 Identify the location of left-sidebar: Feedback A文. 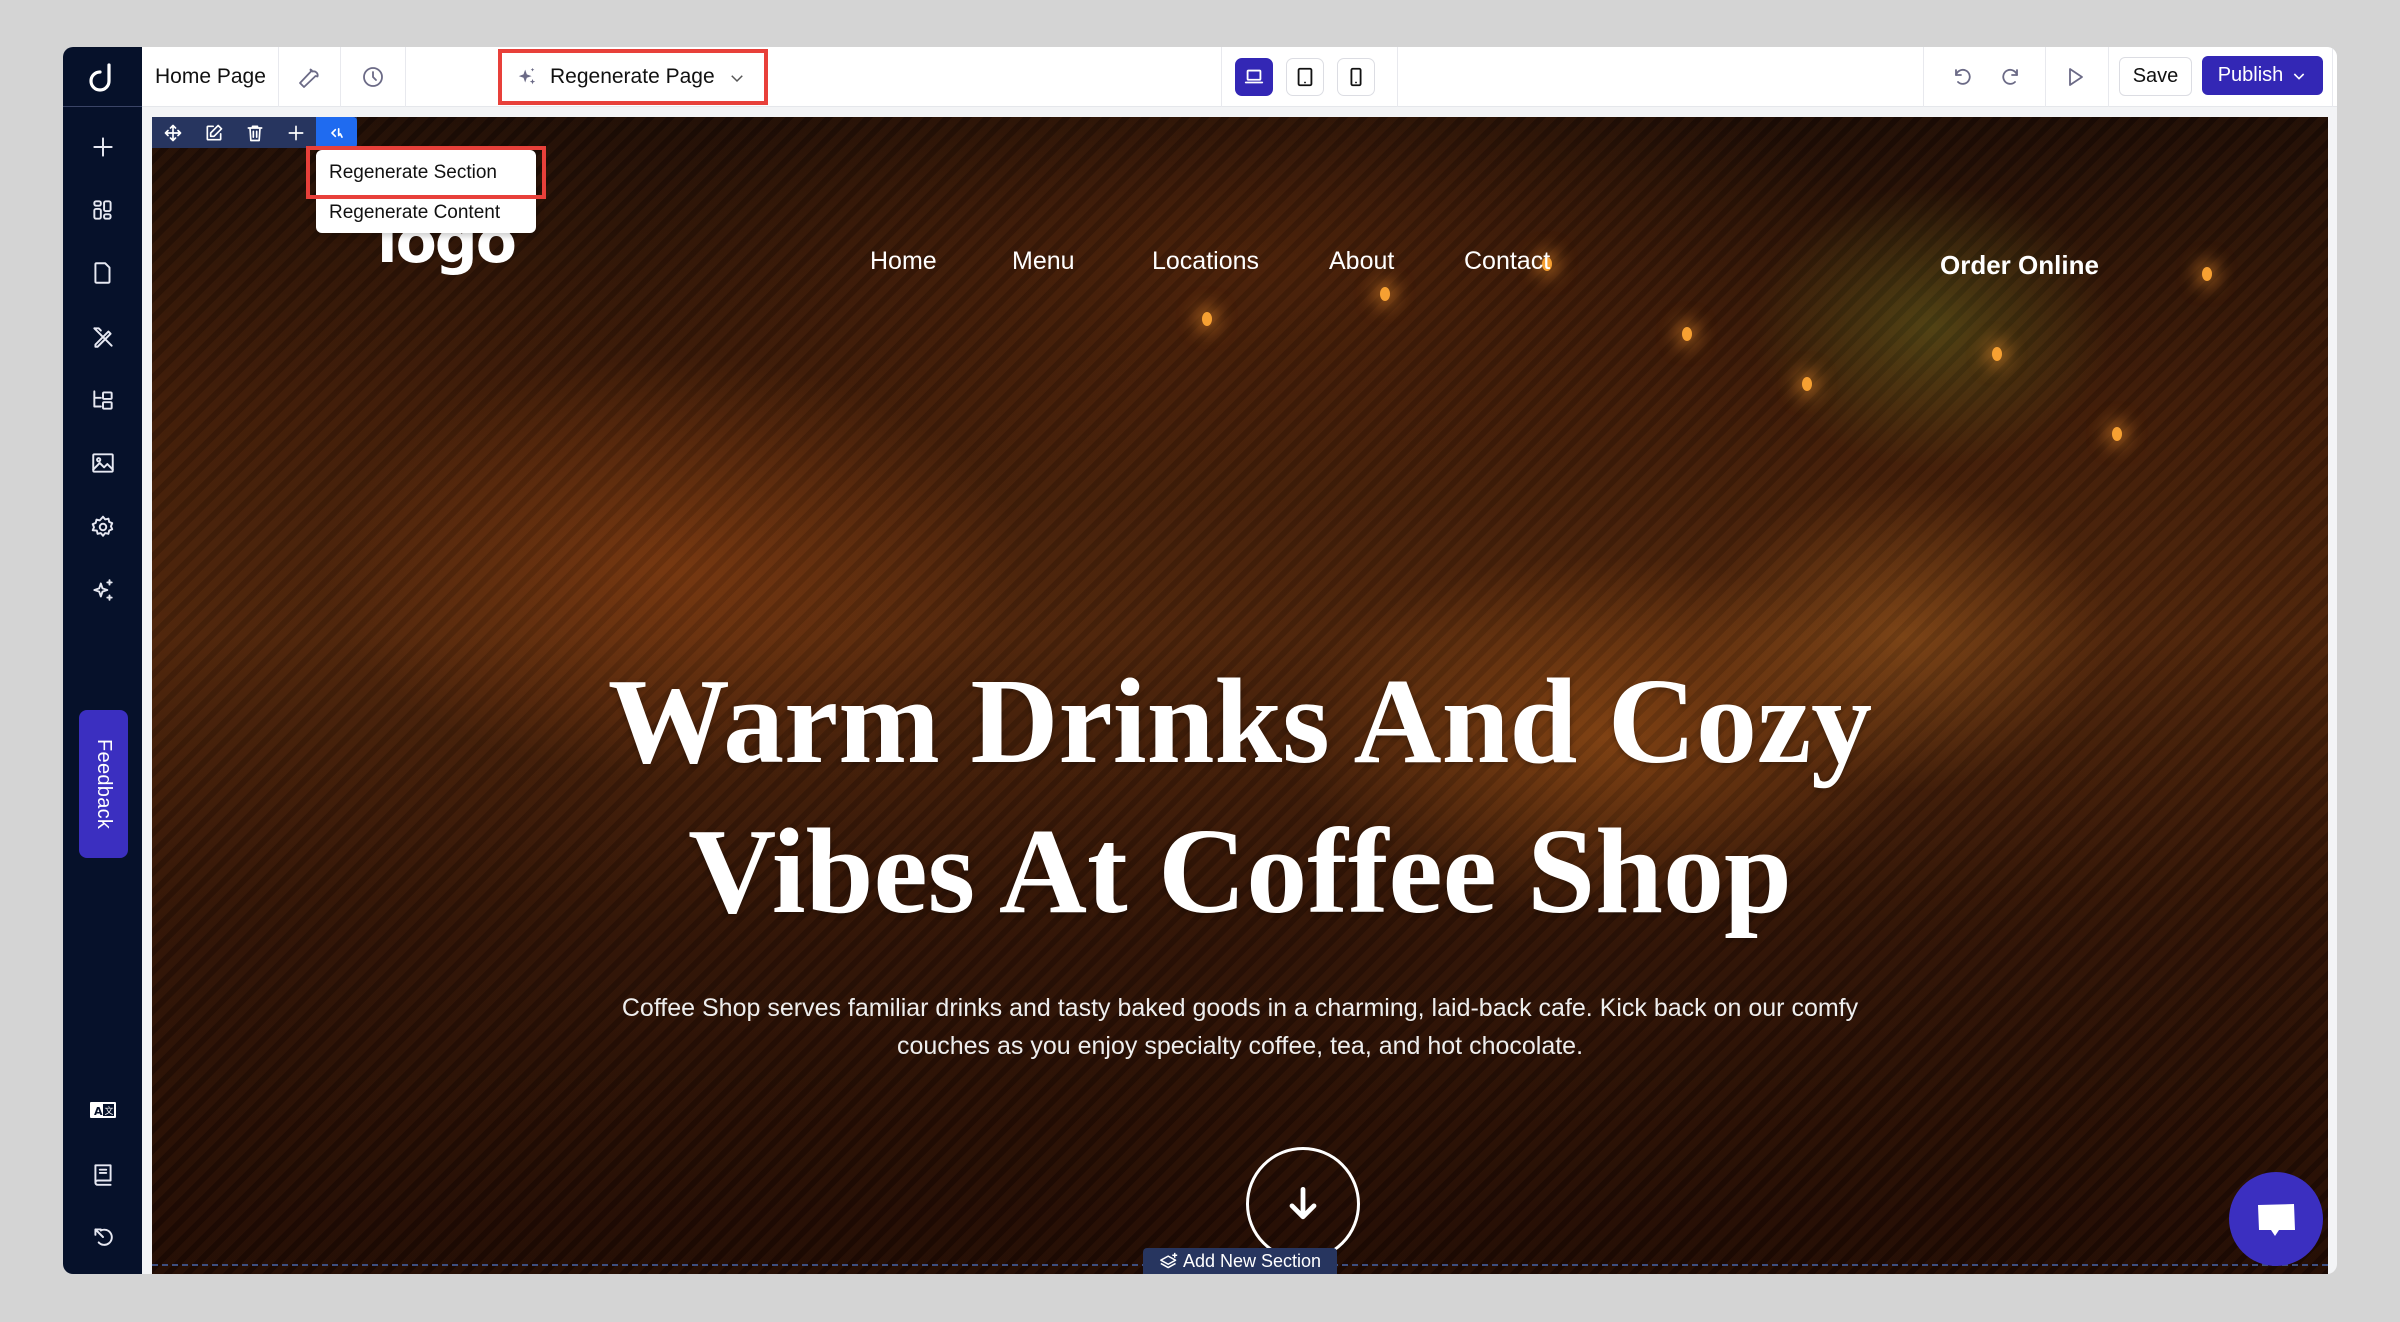
(102, 660).